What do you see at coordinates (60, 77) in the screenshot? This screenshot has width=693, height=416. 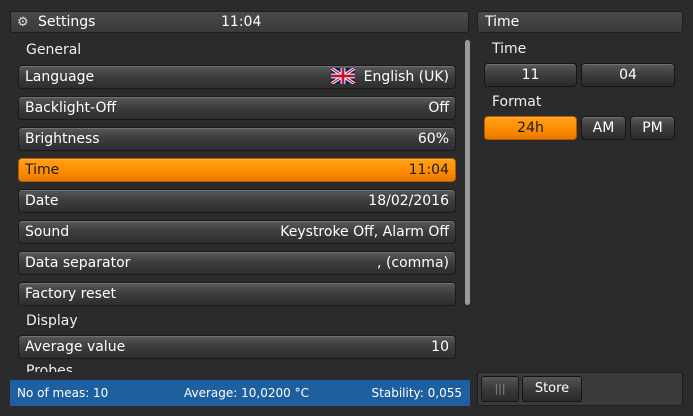 I see `setting-label: Language` at bounding box center [60, 77].